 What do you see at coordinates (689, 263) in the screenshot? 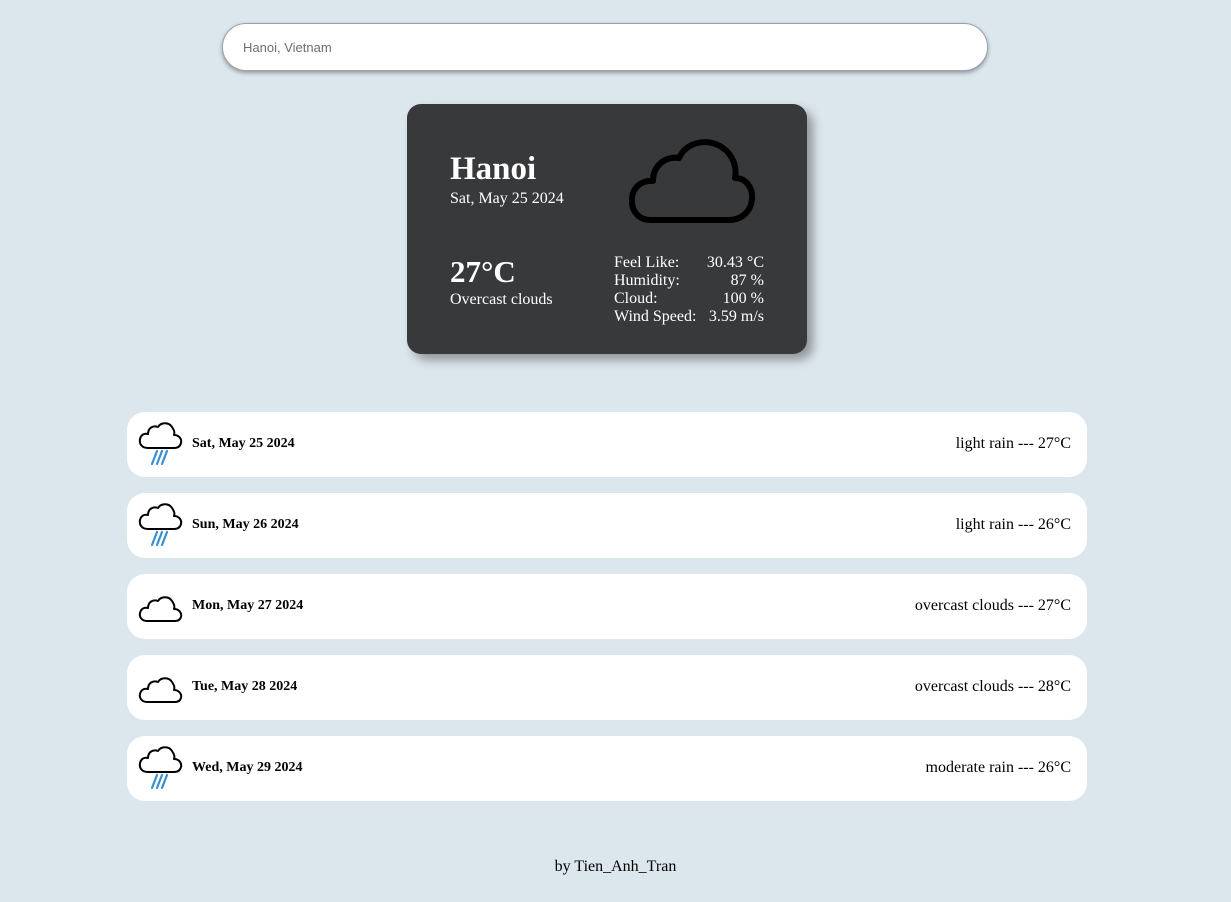
I see `stat-feel-like: Feel Like: 30.43 °C` at bounding box center [689, 263].